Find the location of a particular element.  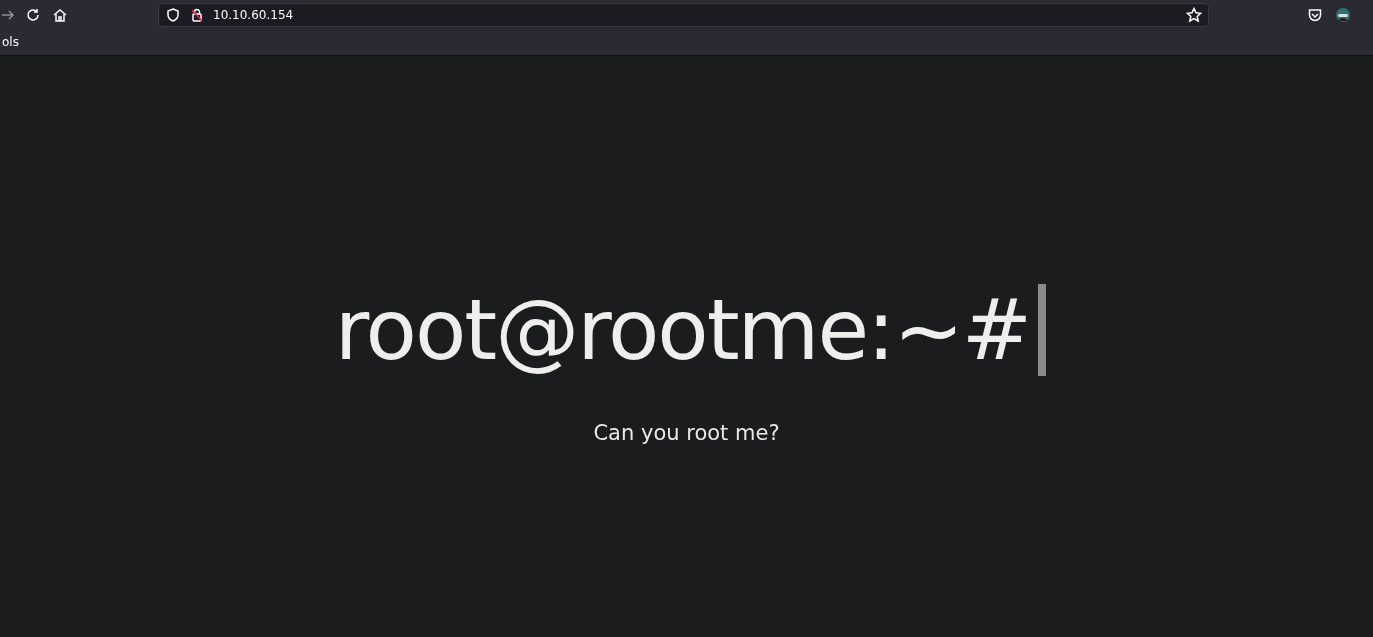

insecure-lock-icon is located at coordinates (197, 14).